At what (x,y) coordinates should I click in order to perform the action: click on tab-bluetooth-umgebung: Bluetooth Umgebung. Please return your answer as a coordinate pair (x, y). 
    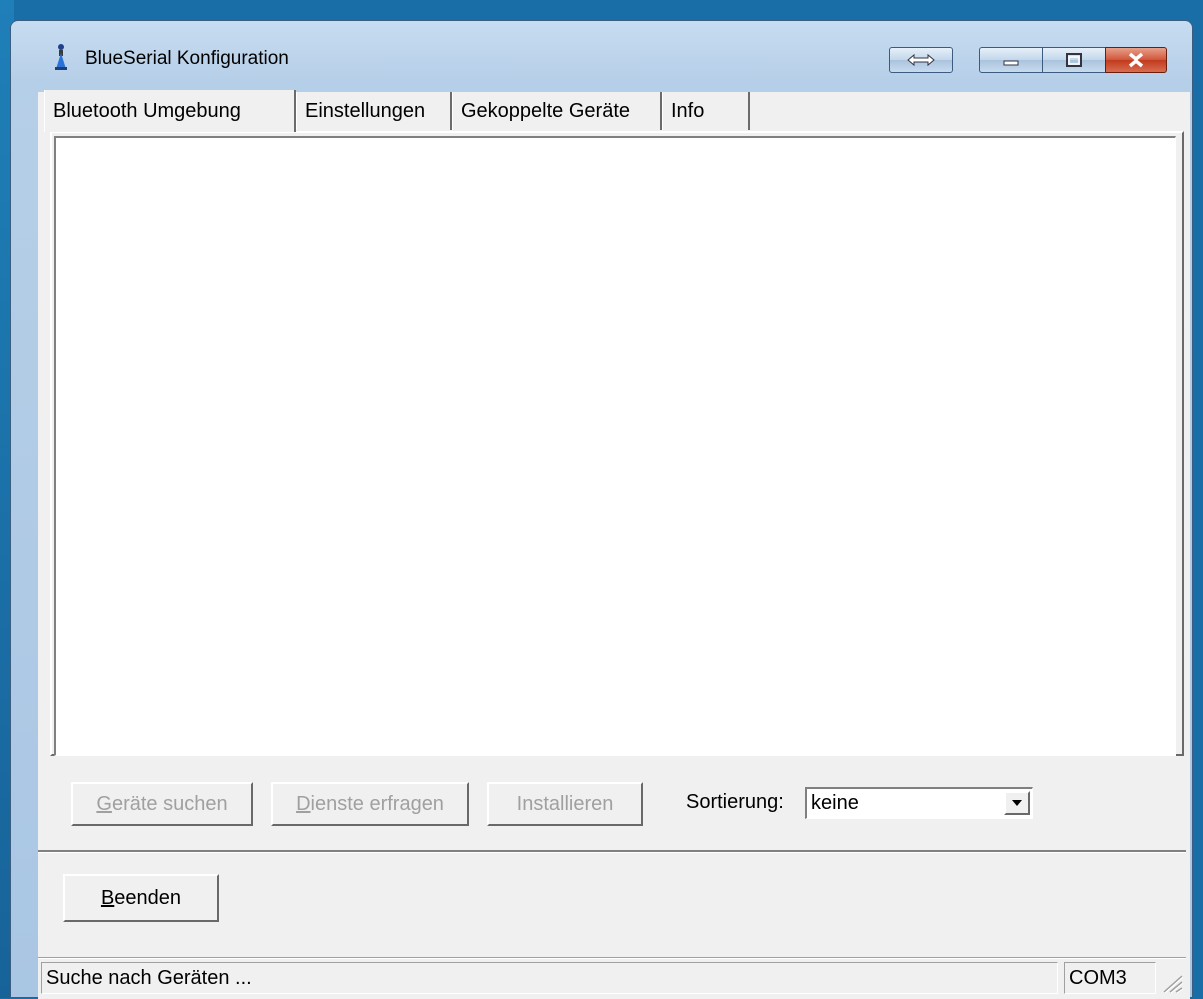
    Looking at the image, I should click on (170, 111).